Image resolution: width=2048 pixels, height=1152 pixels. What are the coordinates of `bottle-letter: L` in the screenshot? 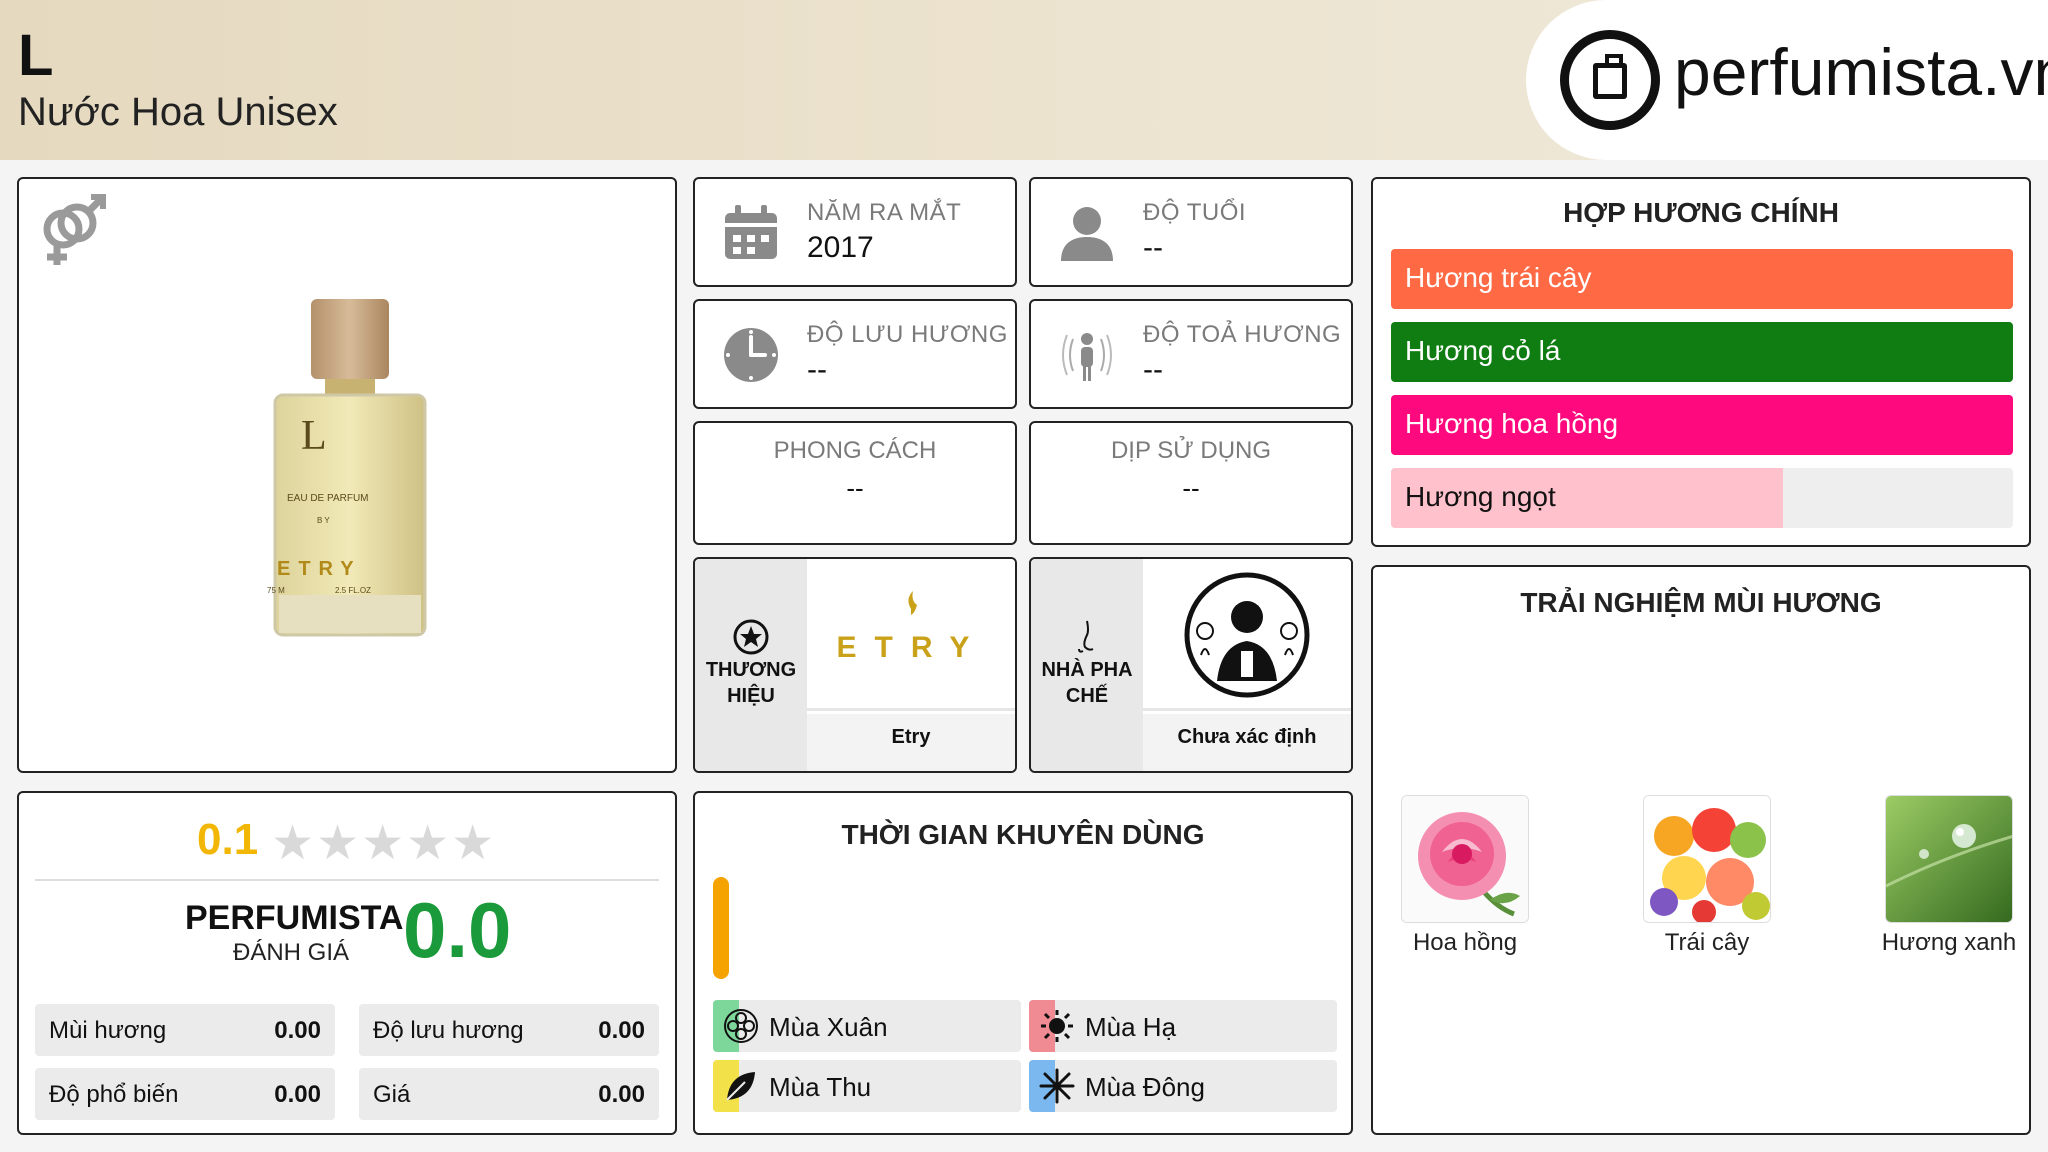 It's located at (314, 436).